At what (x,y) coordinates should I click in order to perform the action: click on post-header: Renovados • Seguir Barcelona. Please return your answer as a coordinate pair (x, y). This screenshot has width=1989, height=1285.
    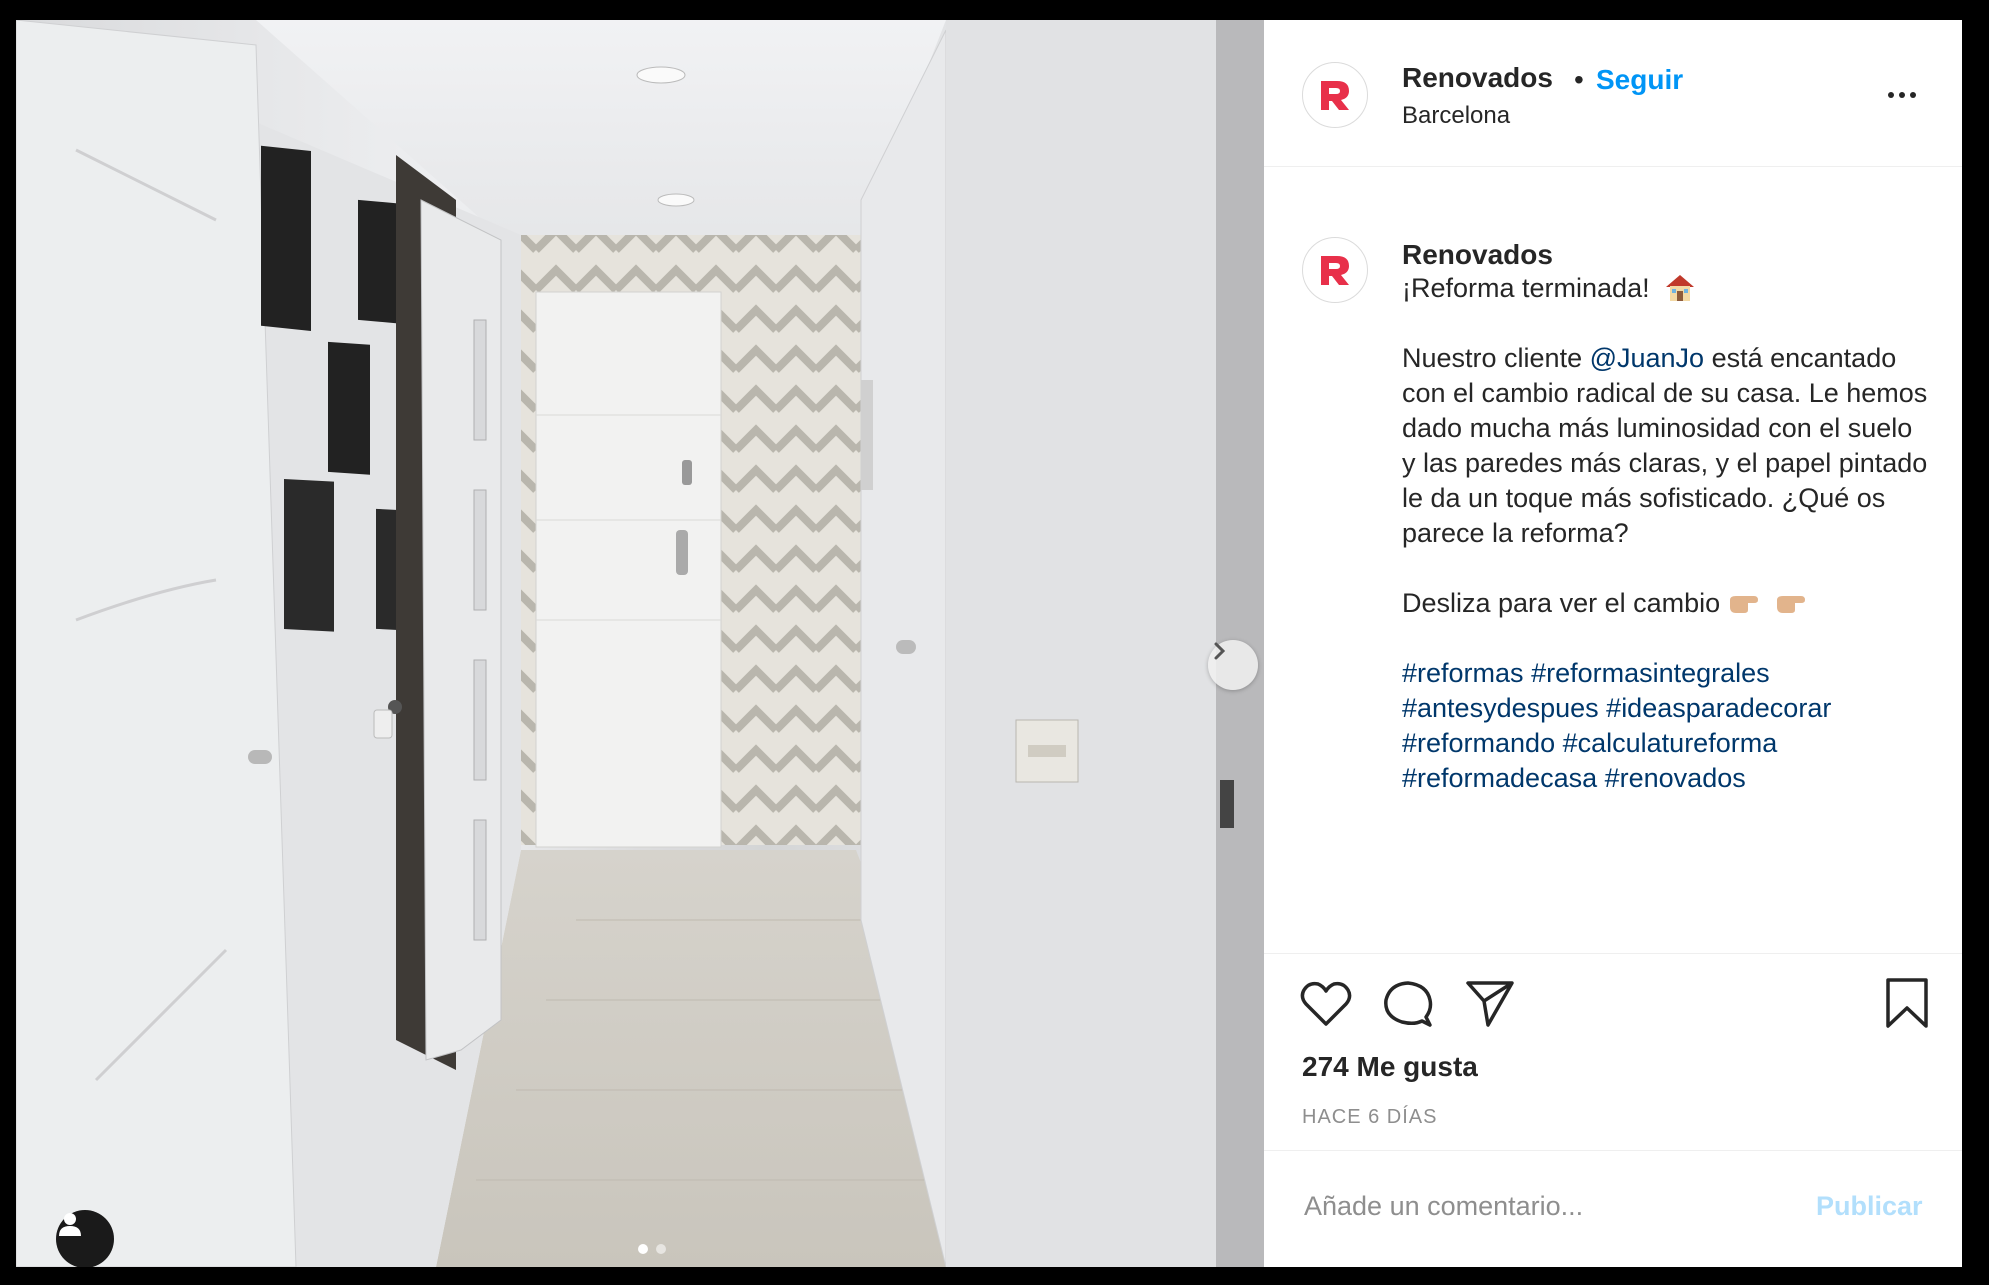
    Looking at the image, I should click on (1613, 93).